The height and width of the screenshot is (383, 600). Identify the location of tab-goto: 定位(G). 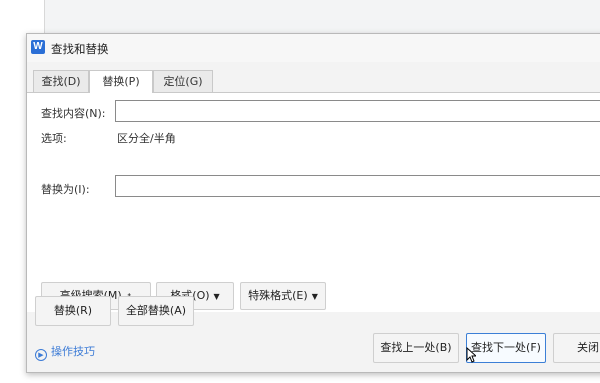
(183, 81).